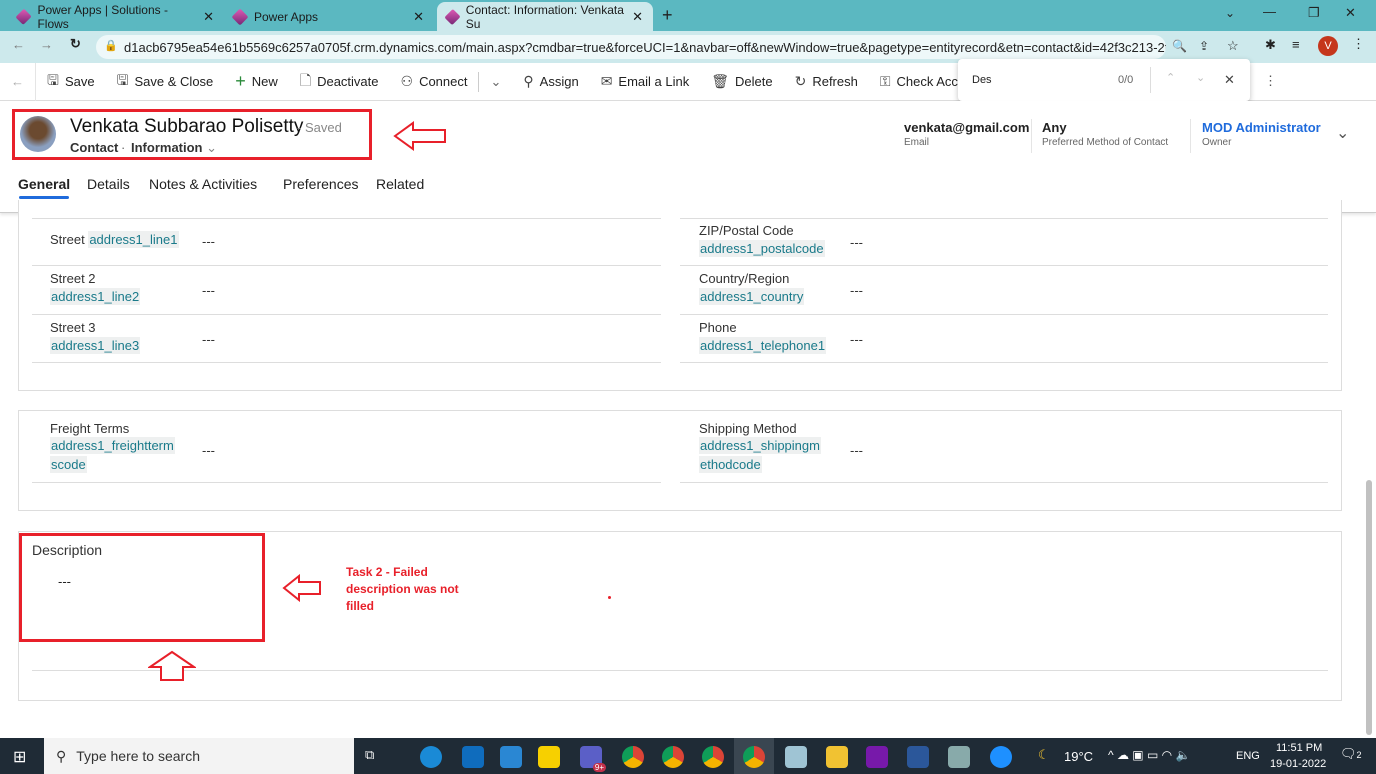 This screenshot has width=1376, height=774. I want to click on tab-preferences: Preferences, so click(320, 184).